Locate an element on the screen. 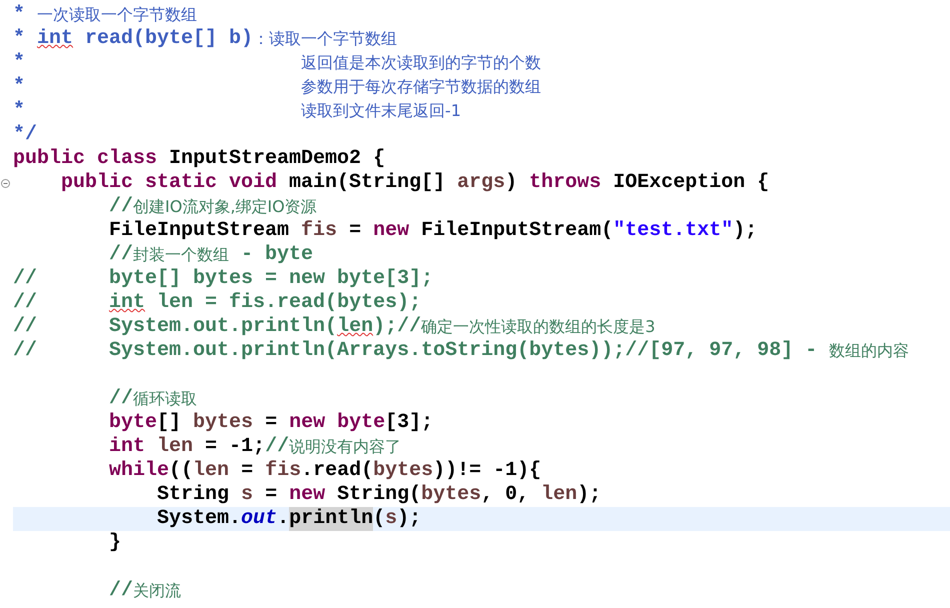 The image size is (950, 608). collapse-icon is located at coordinates (5, 183).